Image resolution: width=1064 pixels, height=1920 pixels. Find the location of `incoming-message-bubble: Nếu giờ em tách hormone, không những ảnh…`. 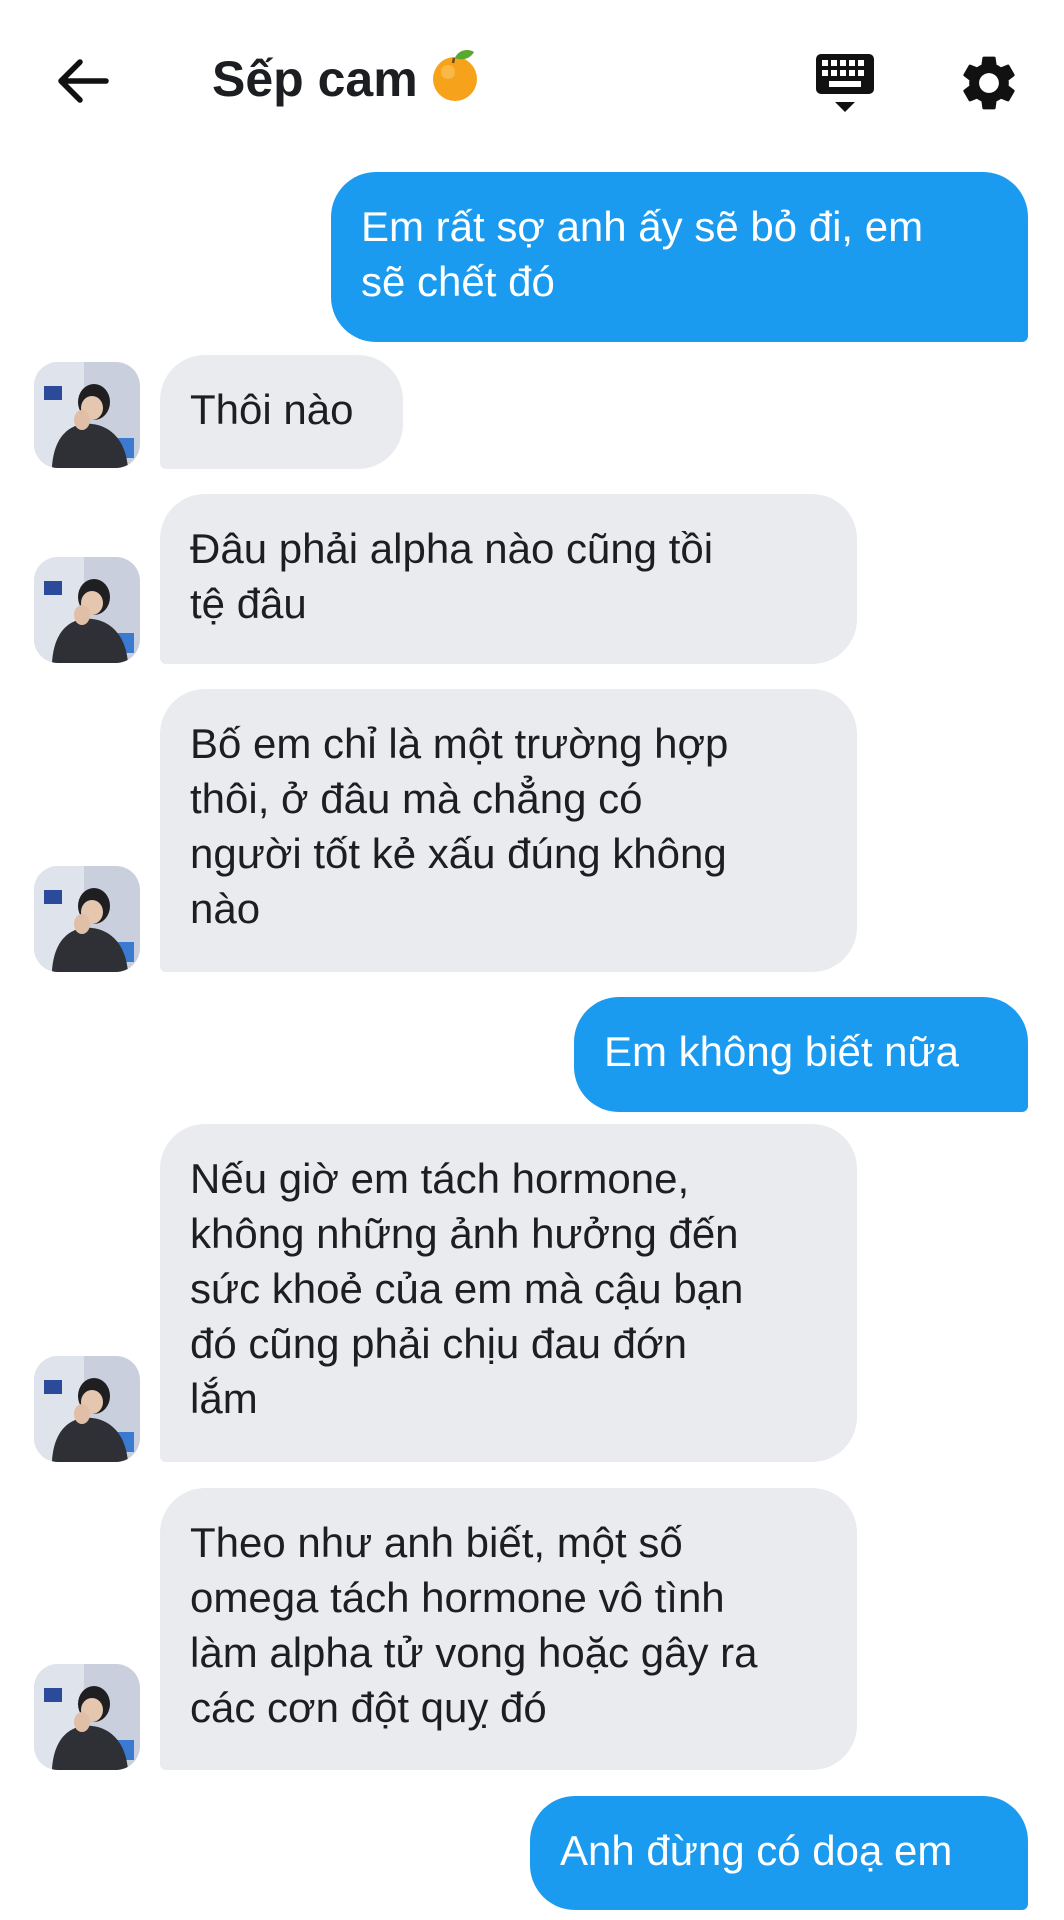

incoming-message-bubble: Nếu giờ em tách hormone, không những ảnh… is located at coordinates (508, 1293).